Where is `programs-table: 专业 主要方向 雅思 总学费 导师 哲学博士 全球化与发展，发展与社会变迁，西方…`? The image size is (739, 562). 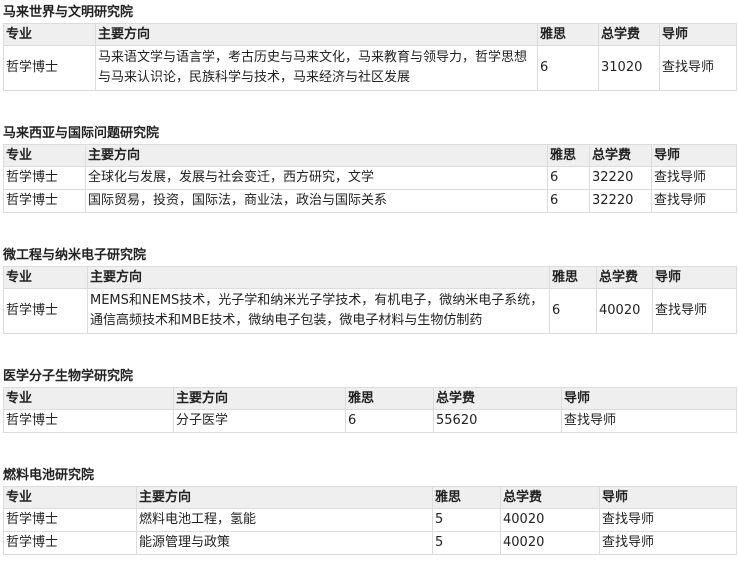
programs-table: 专业 主要方向 雅思 总学费 导师 哲学博士 全球化与发展，发展与社会变迁，西方… is located at coordinates (370, 178).